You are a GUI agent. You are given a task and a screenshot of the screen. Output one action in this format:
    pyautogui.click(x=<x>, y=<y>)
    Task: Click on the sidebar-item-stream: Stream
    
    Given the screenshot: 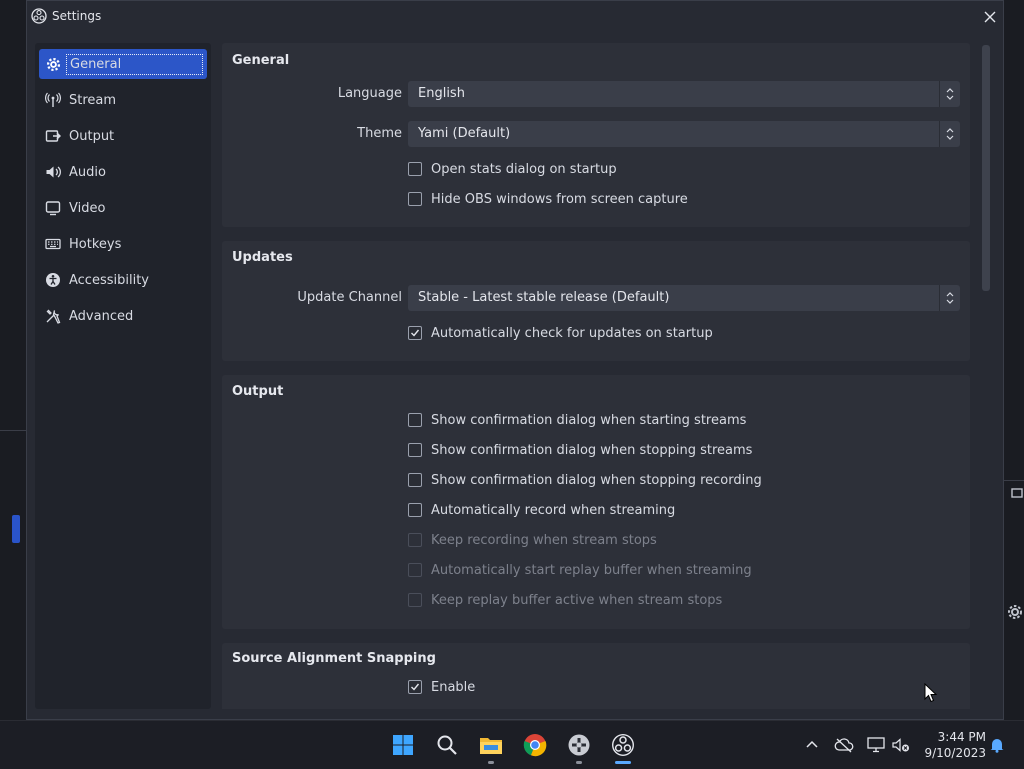 What is the action you would take?
    pyautogui.click(x=123, y=100)
    